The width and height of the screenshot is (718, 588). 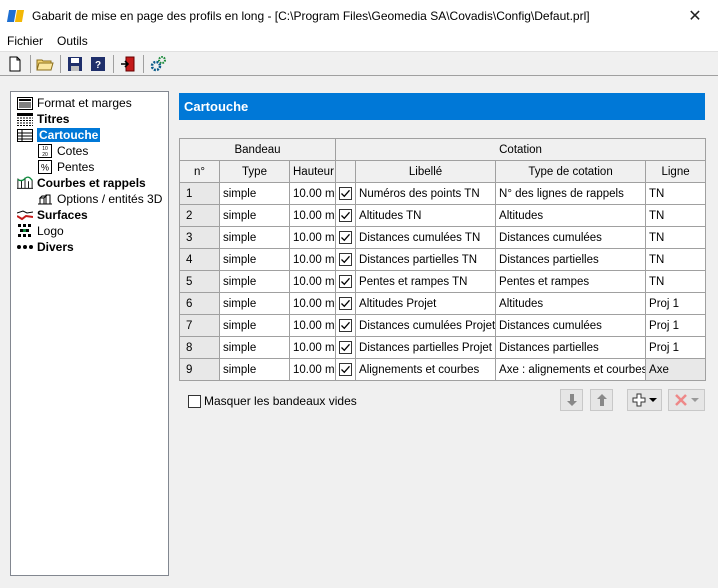 I want to click on cell-ligne: Axe, so click(x=676, y=369).